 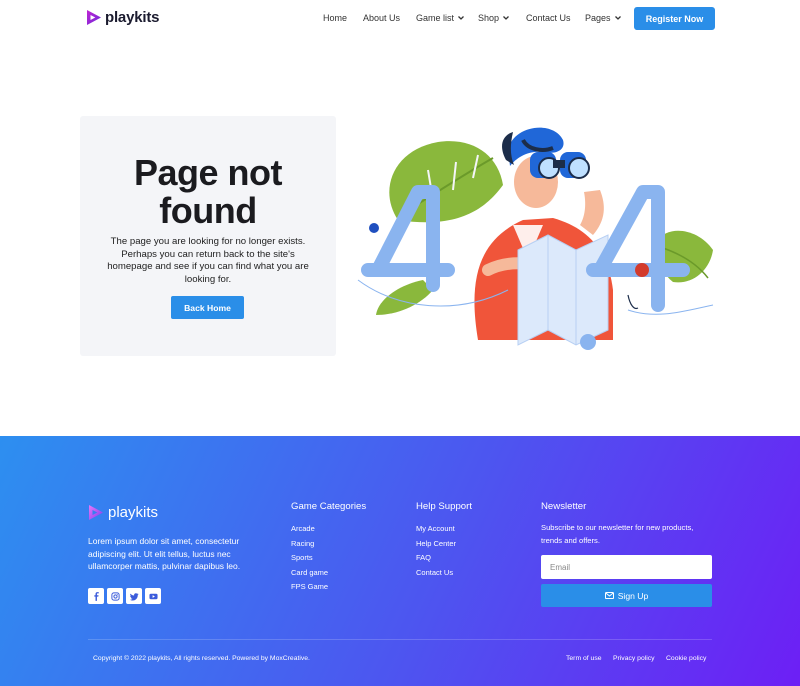 What do you see at coordinates (96, 512) in the screenshot?
I see `playkits-logo-icon` at bounding box center [96, 512].